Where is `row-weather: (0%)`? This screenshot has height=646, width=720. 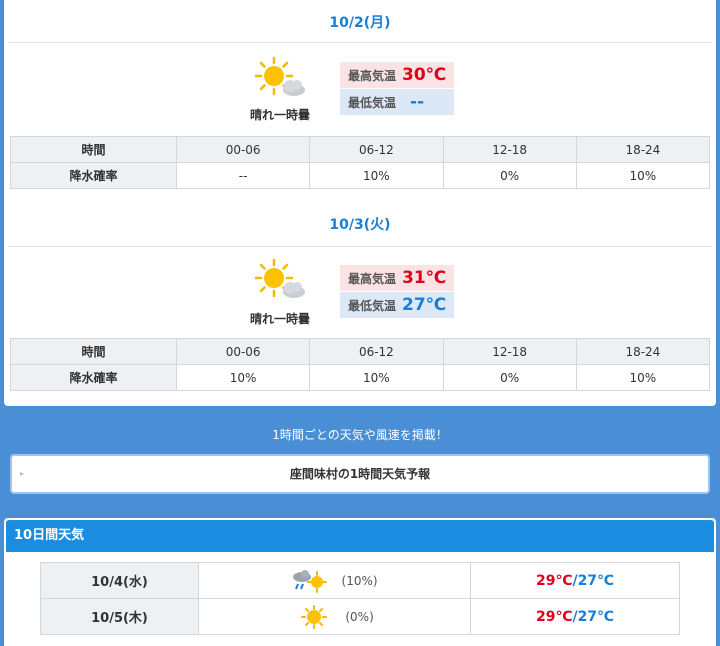 row-weather: (0%) is located at coordinates (334, 616).